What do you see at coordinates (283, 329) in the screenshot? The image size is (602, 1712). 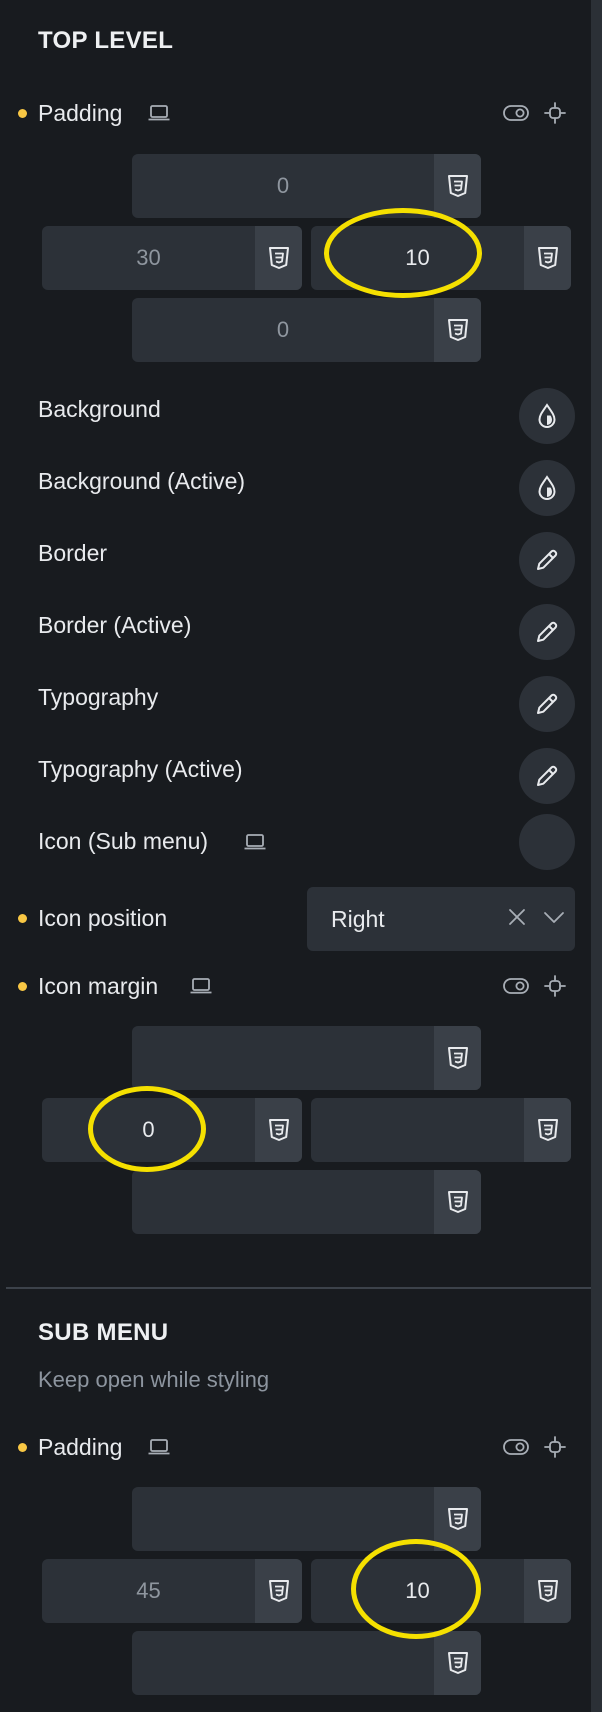 I see `padding-bottom-value: 0` at bounding box center [283, 329].